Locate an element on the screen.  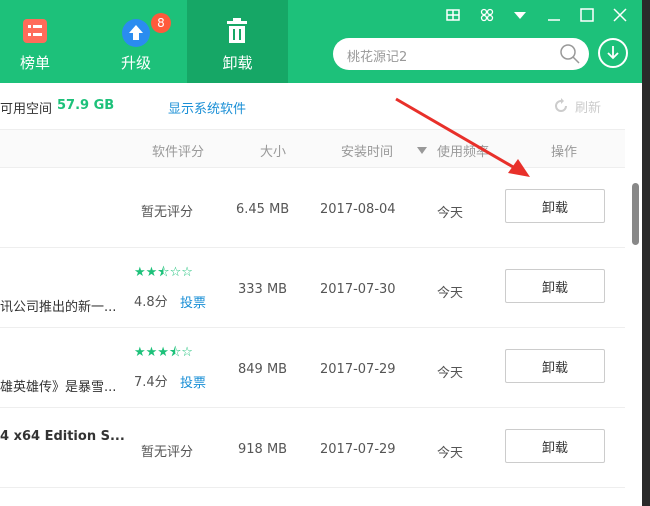
skin-icon is located at coordinates (453, 17).